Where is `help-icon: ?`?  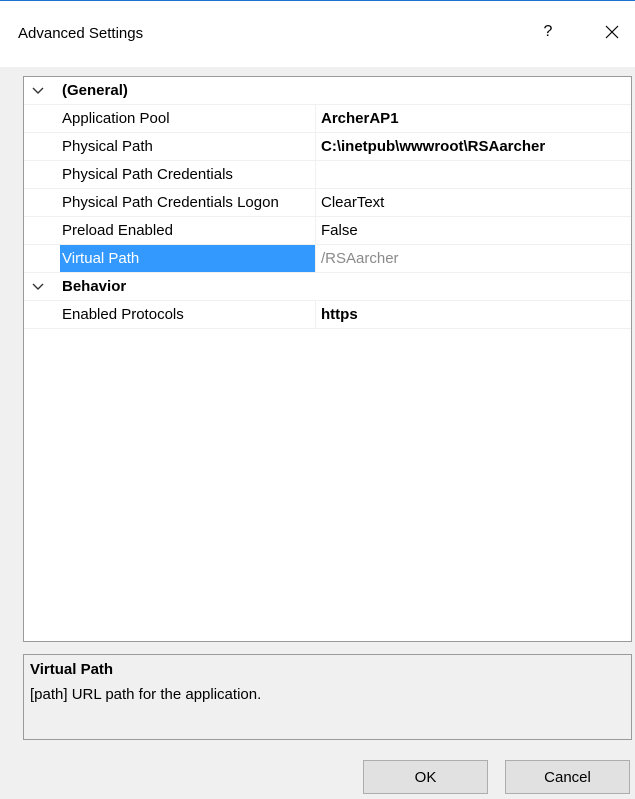 help-icon: ? is located at coordinates (548, 31).